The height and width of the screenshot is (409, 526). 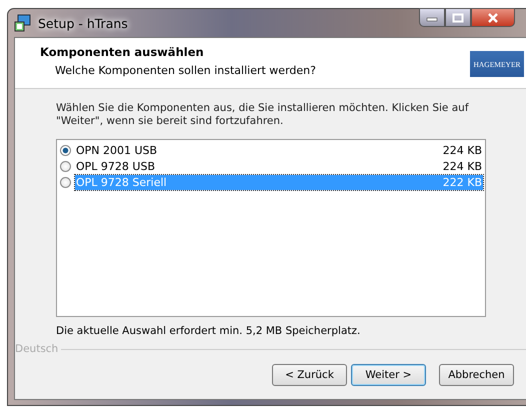 What do you see at coordinates (83, 23) in the screenshot?
I see `window-title: Setup - hTrans` at bounding box center [83, 23].